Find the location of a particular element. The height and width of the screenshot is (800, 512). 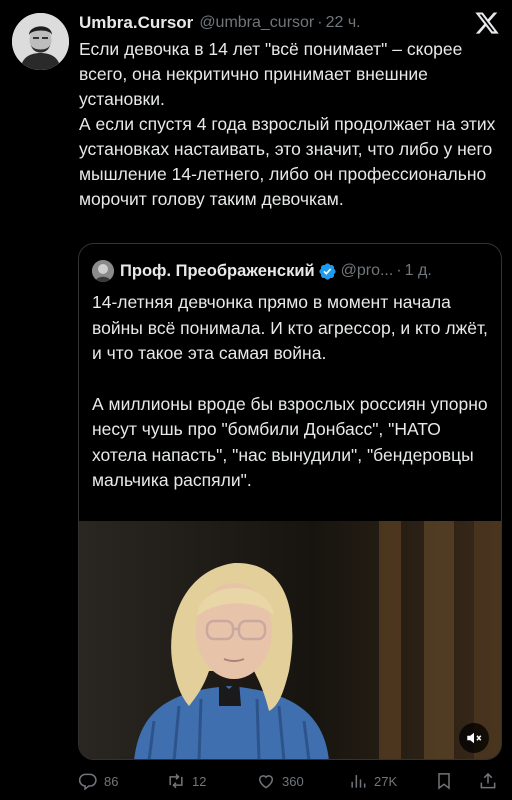

avatar-image is located at coordinates (40, 41).